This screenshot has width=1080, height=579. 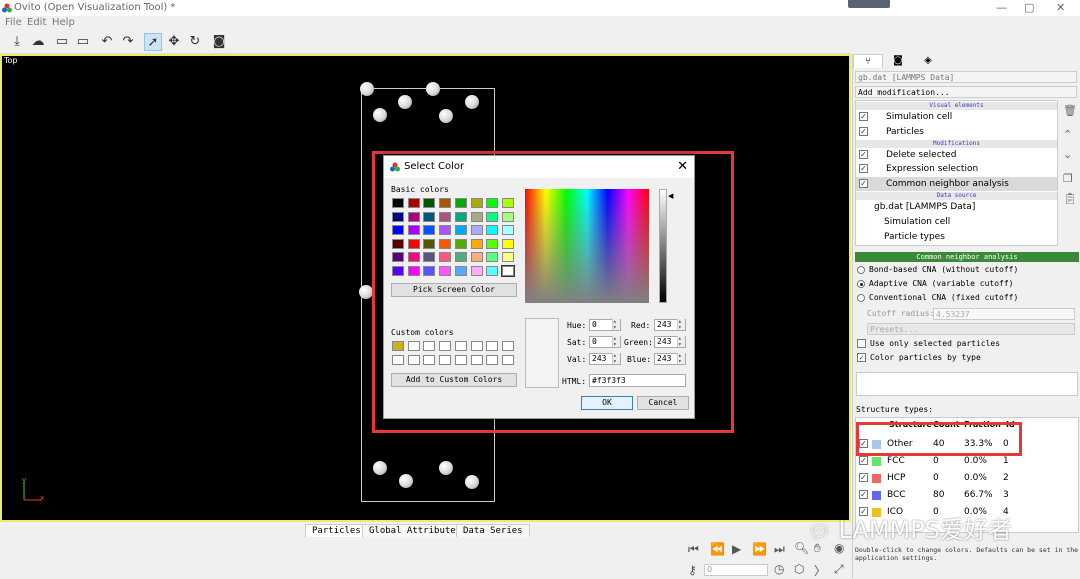 I want to click on rotate-mode-icon: ↻, so click(x=195, y=42).